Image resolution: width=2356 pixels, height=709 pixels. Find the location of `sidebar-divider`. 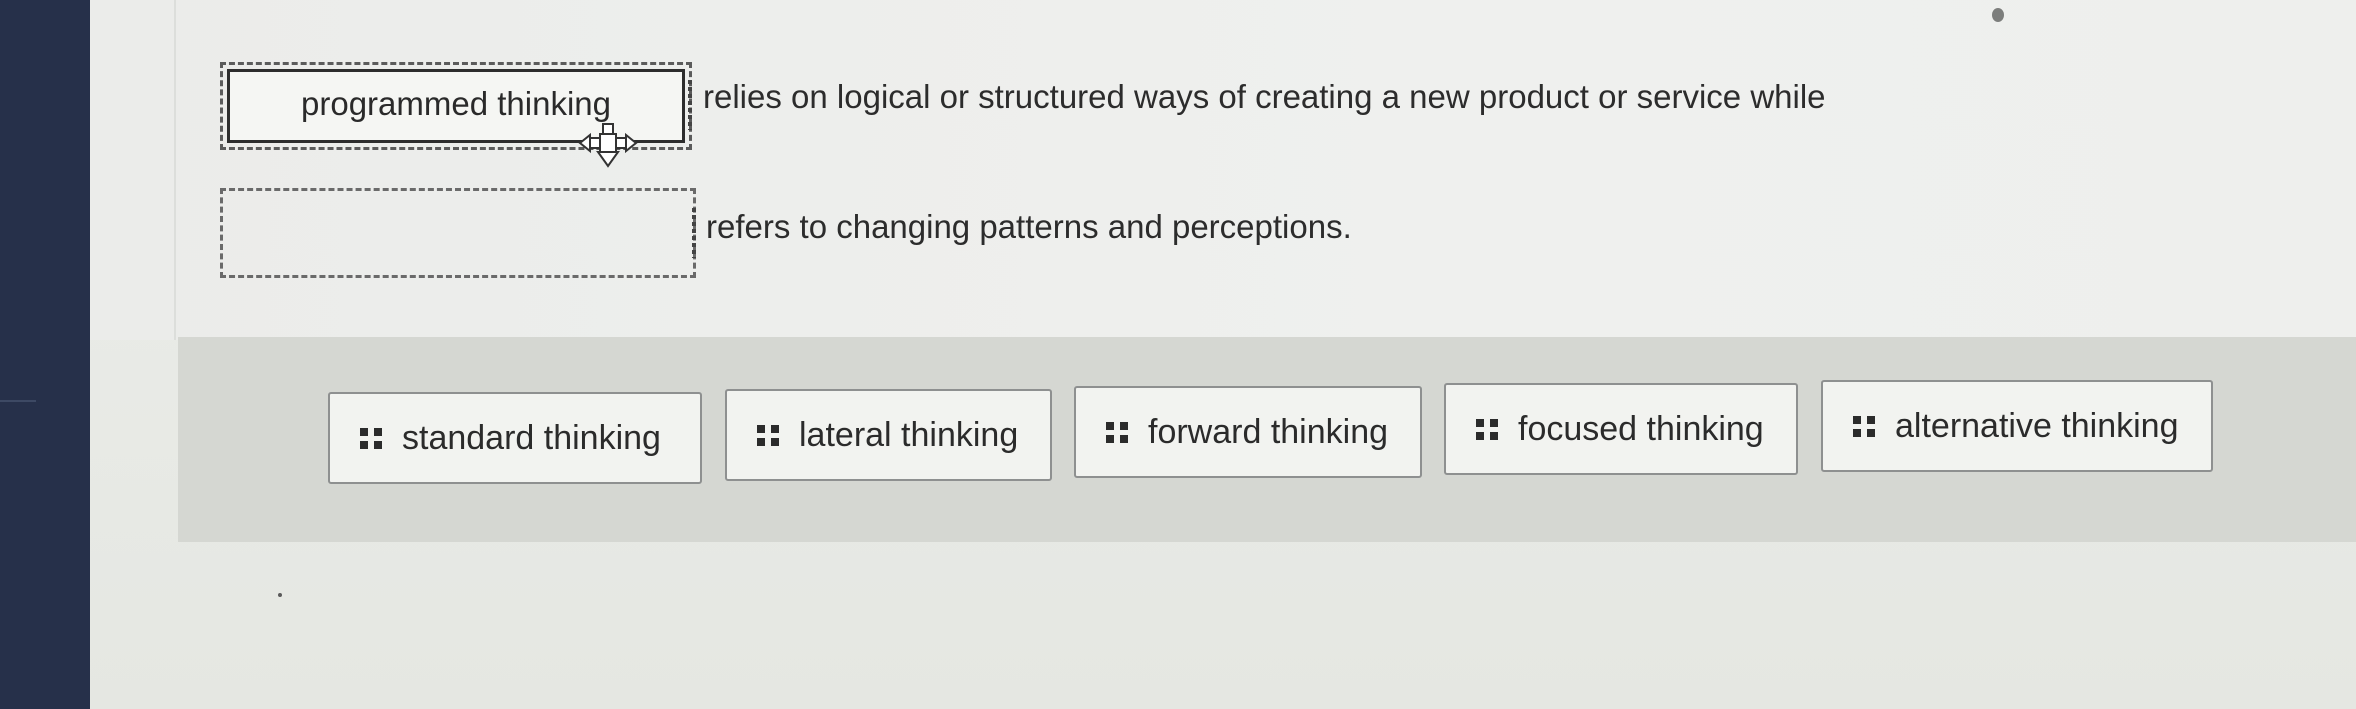

sidebar-divider is located at coordinates (18, 401).